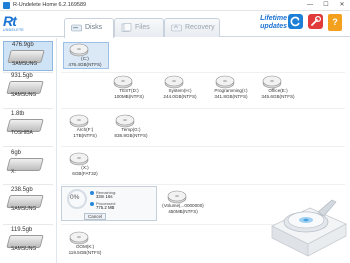 Image resolution: width=350 pixels, height=263 pixels. I want to click on drive-size: 1.8tb, so click(18, 114).